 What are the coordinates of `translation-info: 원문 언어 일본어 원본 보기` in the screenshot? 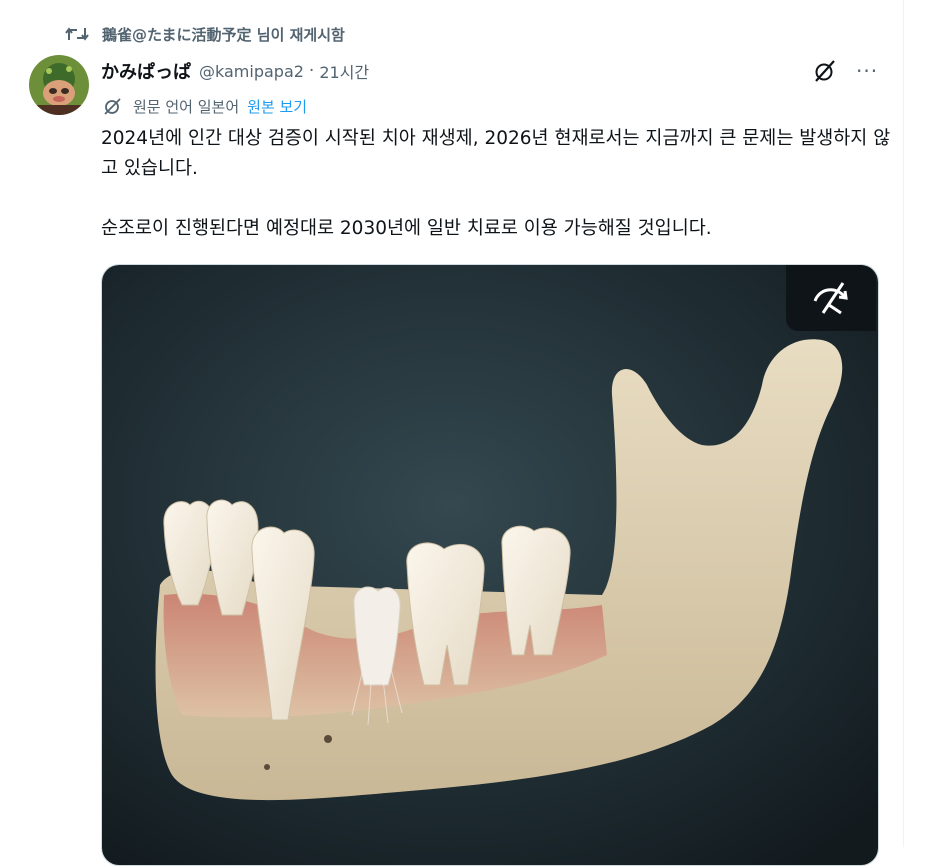 It's located at (205, 106).